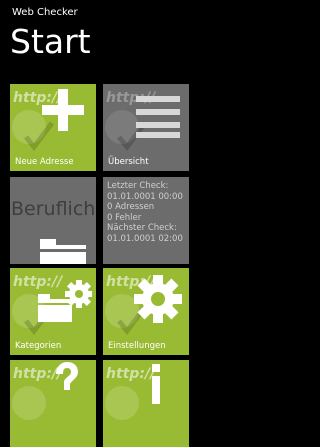  Describe the element at coordinates (53, 209) in the screenshot. I see `business-category-text: Beruflich` at that location.